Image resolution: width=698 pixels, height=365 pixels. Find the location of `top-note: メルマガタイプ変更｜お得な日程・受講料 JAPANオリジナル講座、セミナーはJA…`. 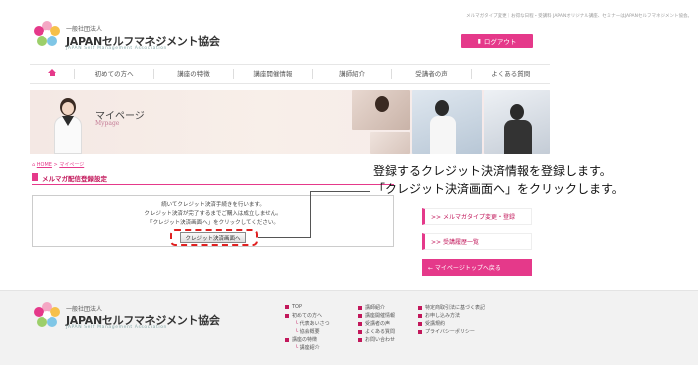

top-note: メルマガタイプ変更｜お得な日程・受講料 JAPANオリジナル講座、セミナーはJA… is located at coordinates (579, 16).